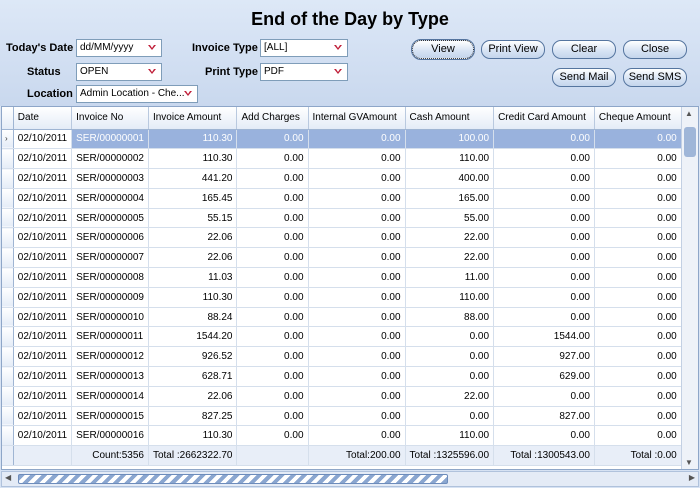 This screenshot has height=488, width=700. I want to click on horizontal-scroll-thumb, so click(233, 479).